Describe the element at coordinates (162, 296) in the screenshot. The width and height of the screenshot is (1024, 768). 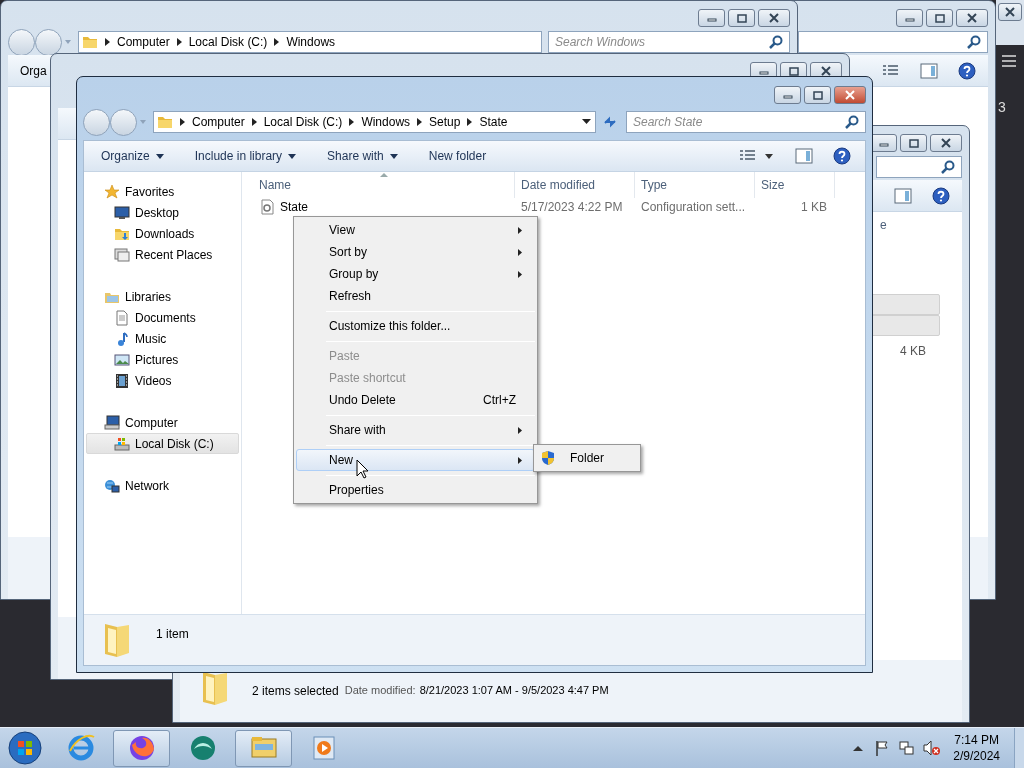
I see `nav-item: Libraries` at that location.